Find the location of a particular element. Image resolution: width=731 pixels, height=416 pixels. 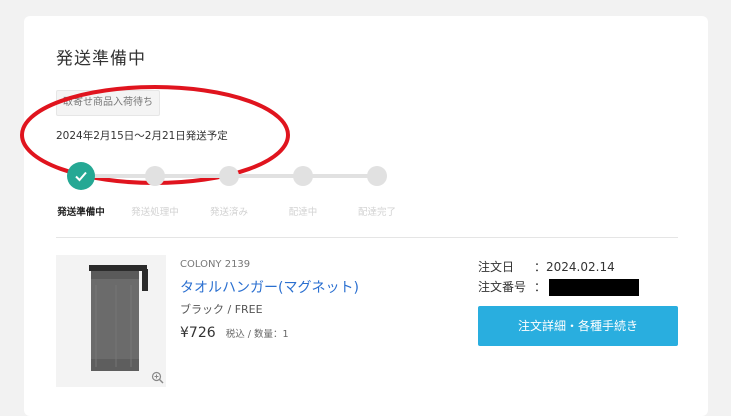

order-date-row: 注文日 ：2024.02.14 is located at coordinates (558, 267).